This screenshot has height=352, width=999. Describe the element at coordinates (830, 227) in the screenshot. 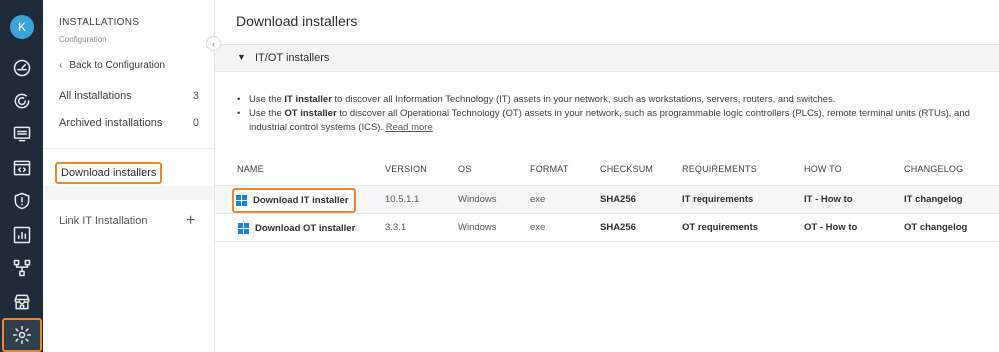

I see `how-to-link: OT - How to` at that location.